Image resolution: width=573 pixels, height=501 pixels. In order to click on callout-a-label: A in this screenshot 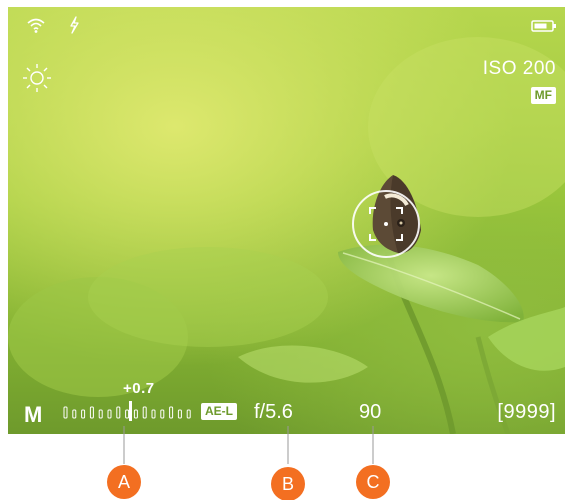, I will do `click(123, 482)`.